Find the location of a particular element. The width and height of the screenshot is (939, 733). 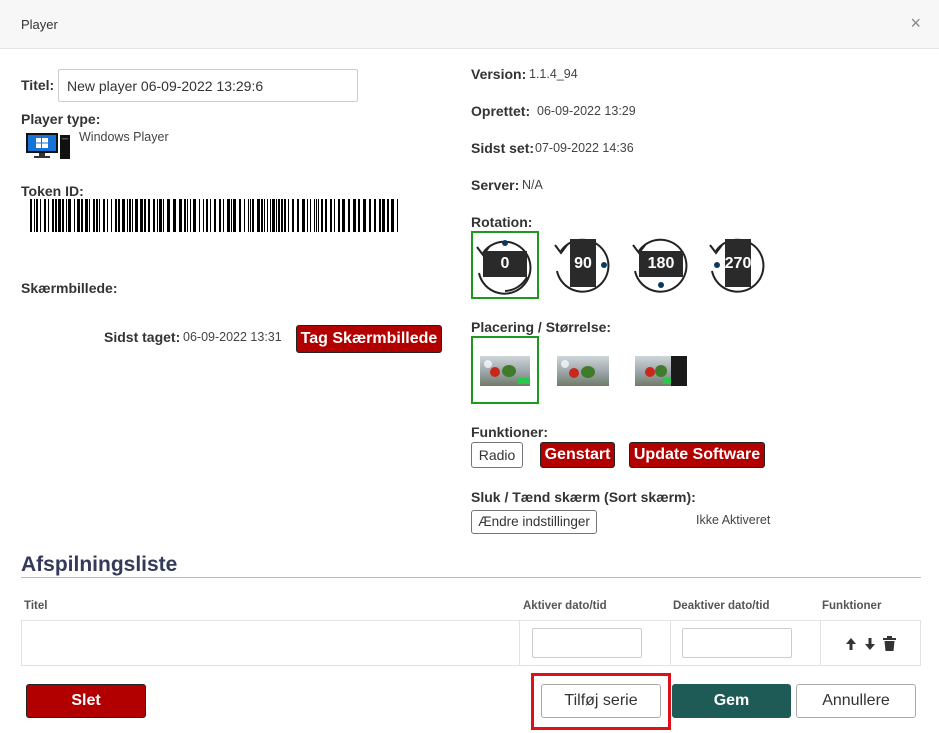

player-type-value: Windows Player is located at coordinates (124, 137).